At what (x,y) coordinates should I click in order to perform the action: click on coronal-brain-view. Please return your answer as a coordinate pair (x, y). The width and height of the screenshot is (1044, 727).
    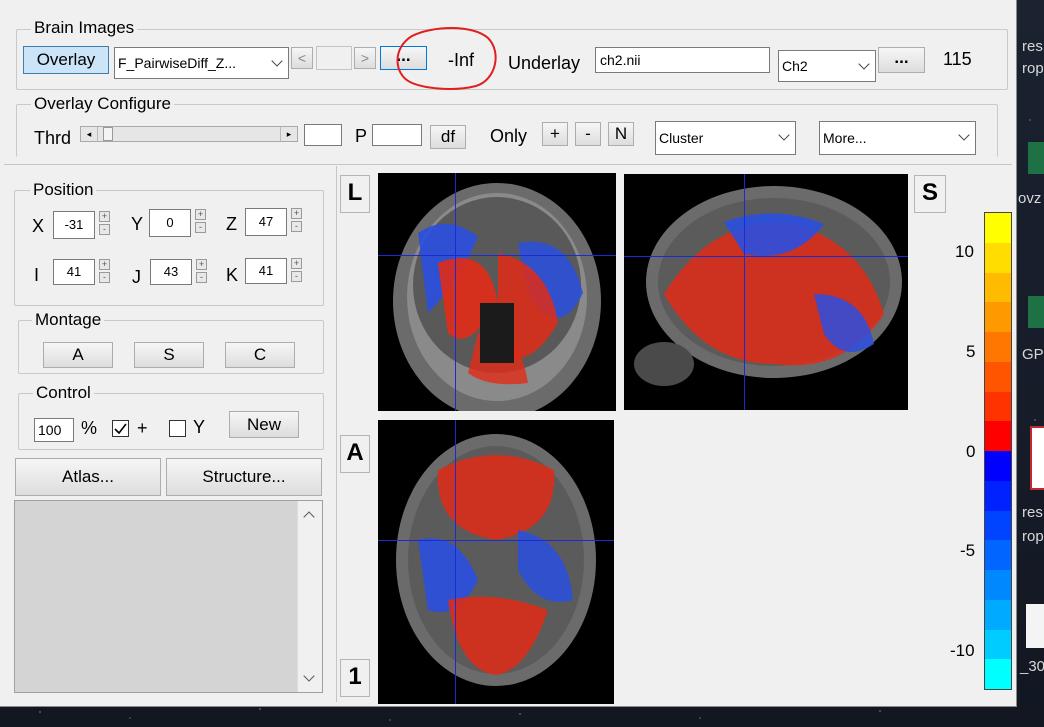
    Looking at the image, I should click on (497, 292).